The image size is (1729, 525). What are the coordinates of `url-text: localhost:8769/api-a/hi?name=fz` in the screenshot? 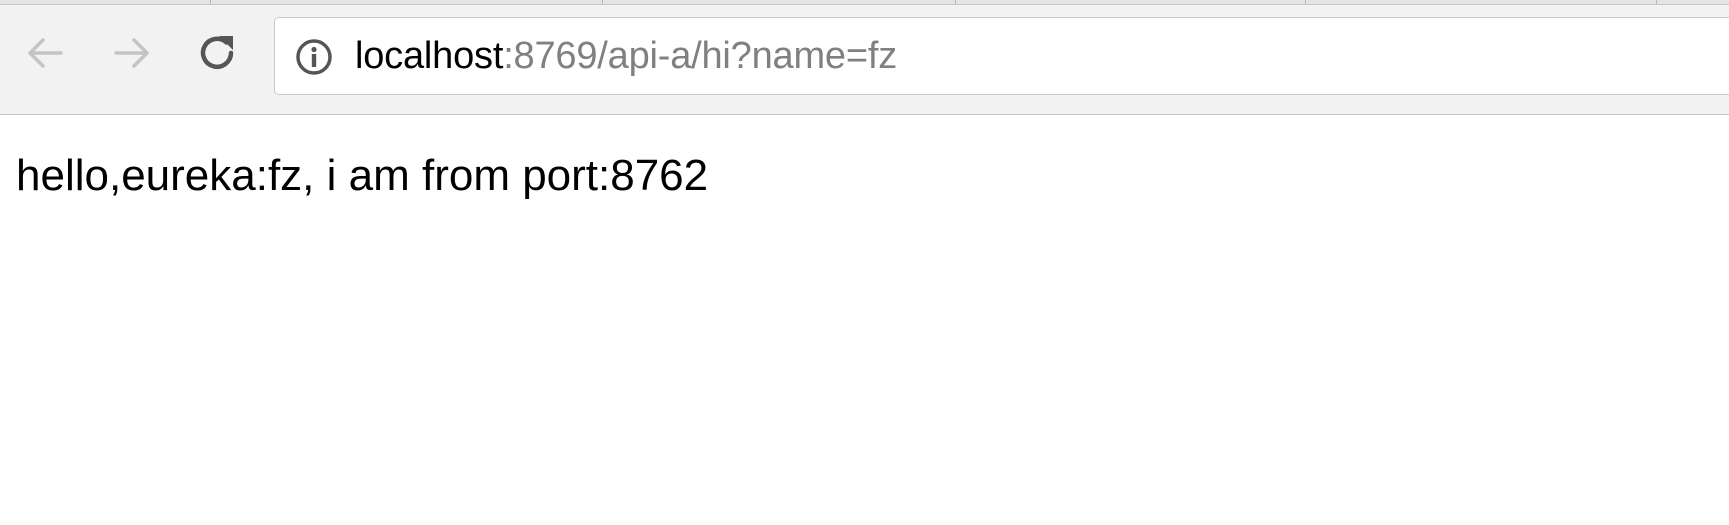 It's located at (626, 56).